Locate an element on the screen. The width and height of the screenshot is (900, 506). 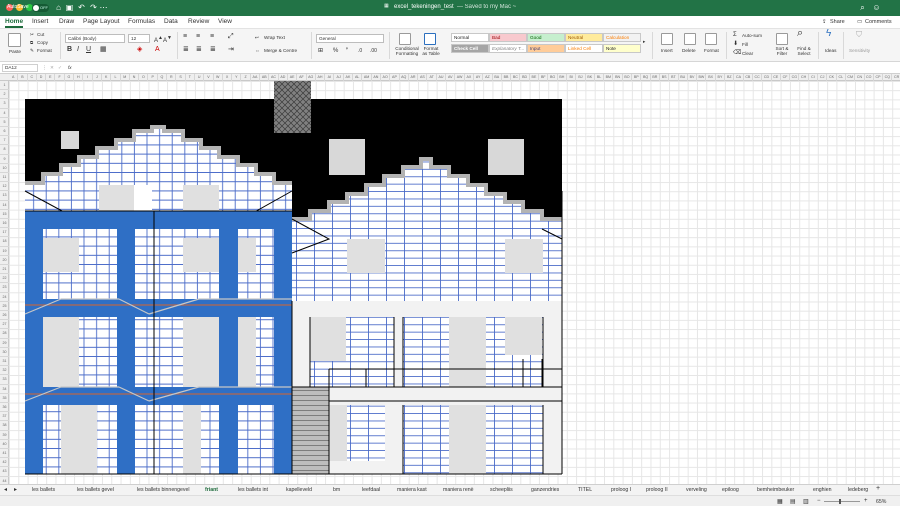
align-left-icon: ≣ is located at coordinates (186, 49).